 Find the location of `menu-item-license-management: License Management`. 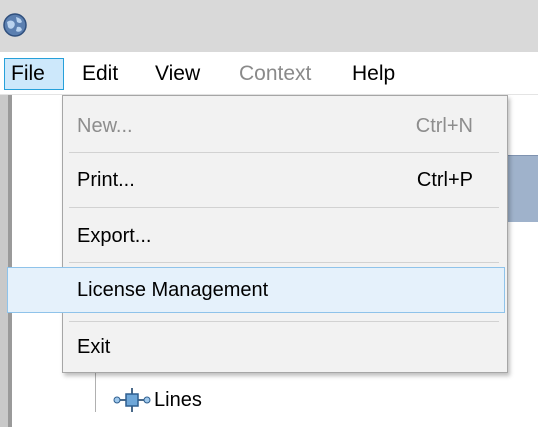

menu-item-license-management: License Management is located at coordinates (256, 290).